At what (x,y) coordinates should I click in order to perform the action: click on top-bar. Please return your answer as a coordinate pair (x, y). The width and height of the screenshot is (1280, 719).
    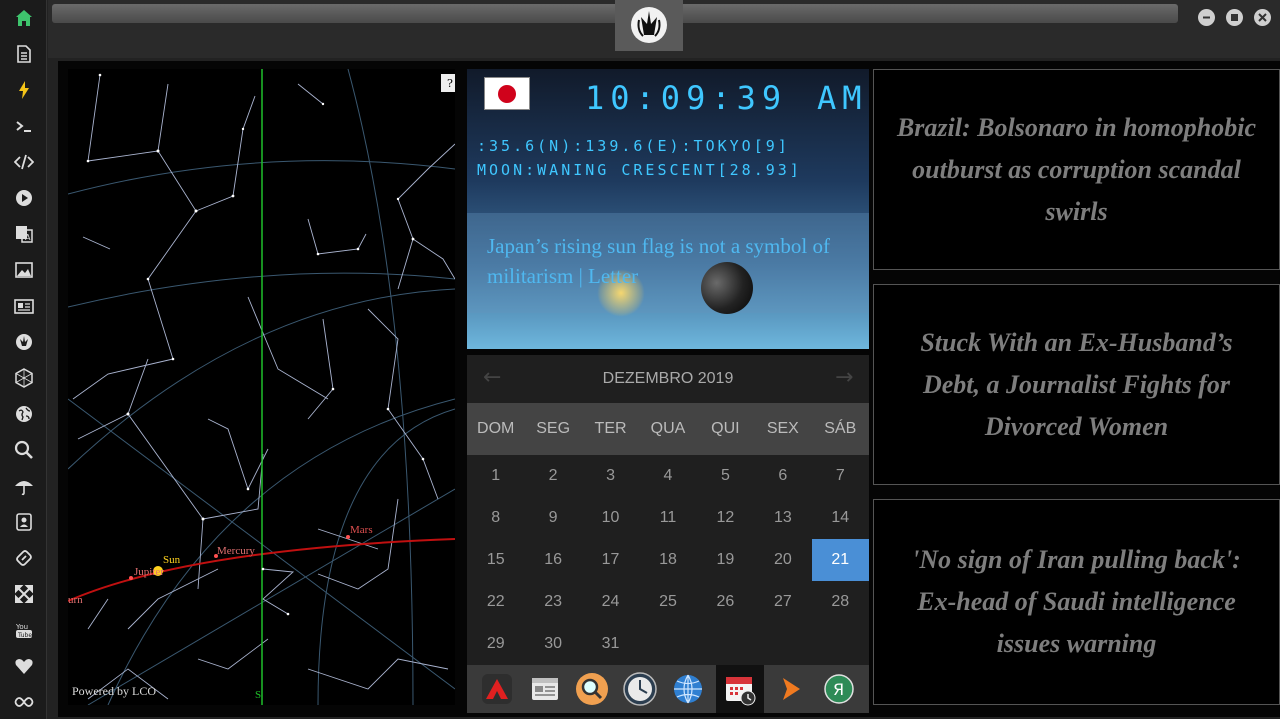
    Looking at the image, I should click on (664, 29).